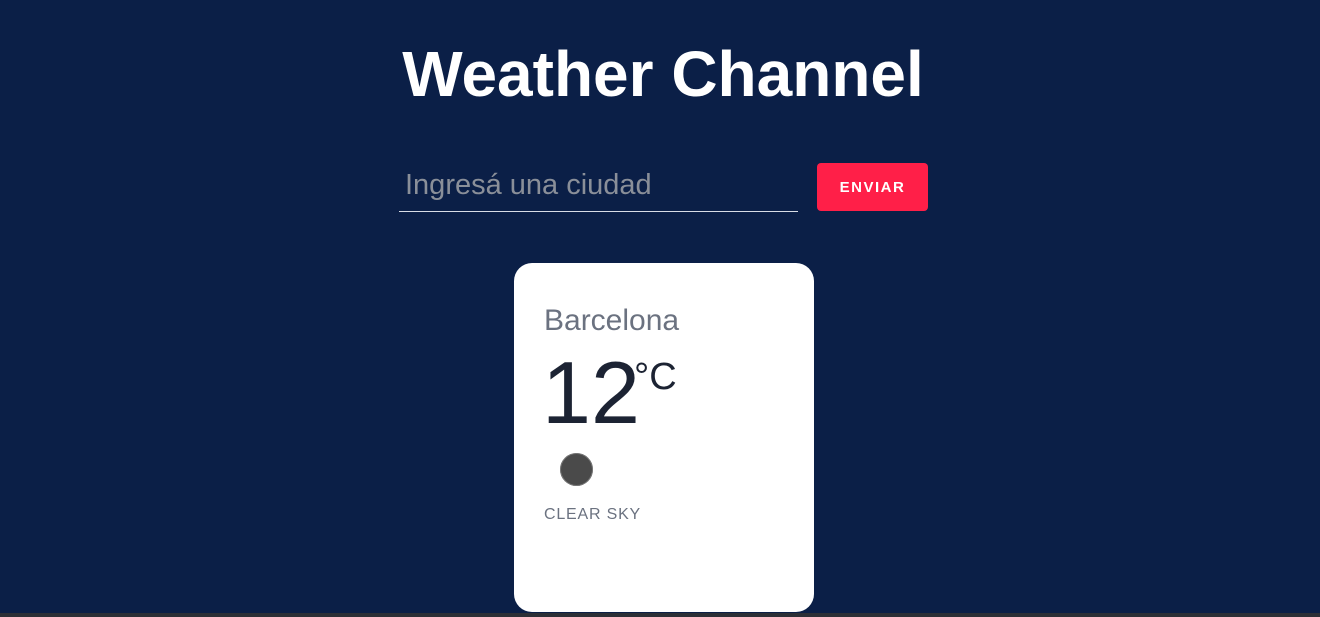  What do you see at coordinates (660, 615) in the screenshot?
I see `bottom-edge` at bounding box center [660, 615].